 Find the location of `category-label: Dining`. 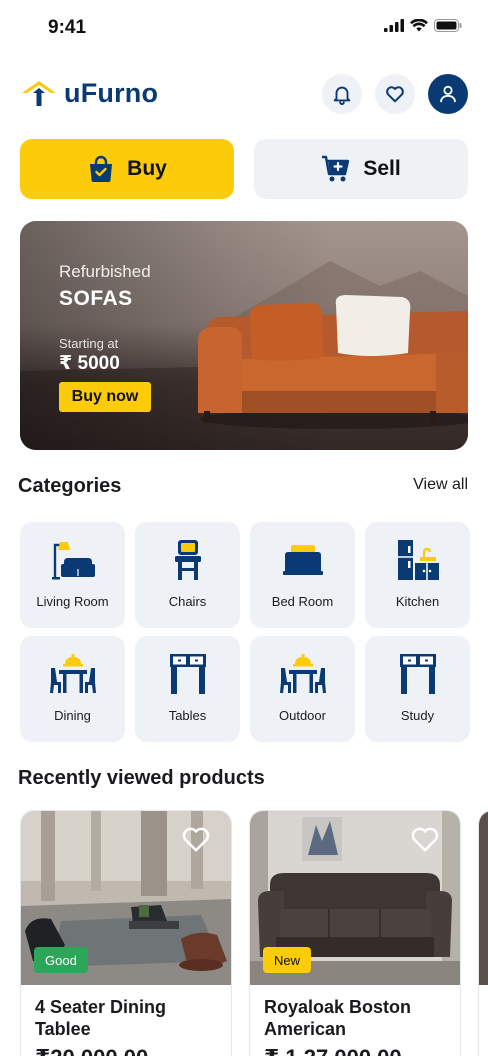

category-label: Dining is located at coordinates (72, 715).